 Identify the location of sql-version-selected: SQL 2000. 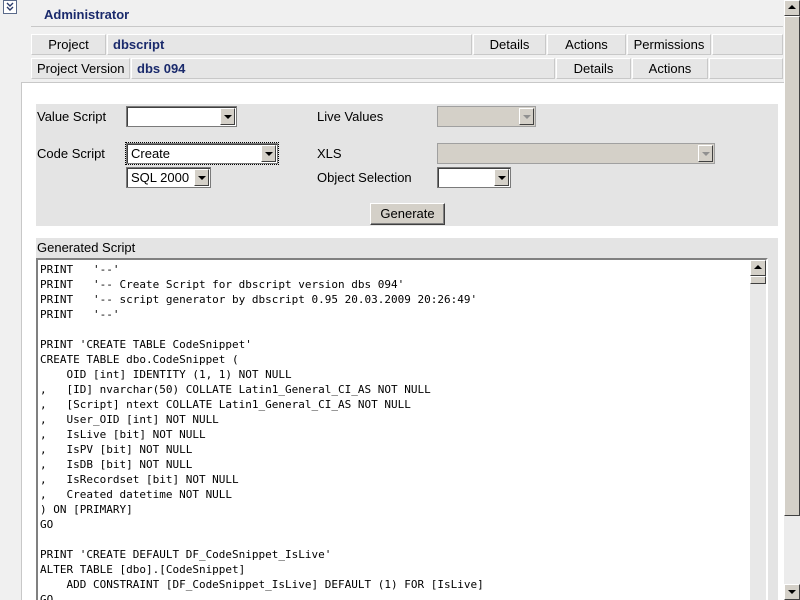
(160, 177).